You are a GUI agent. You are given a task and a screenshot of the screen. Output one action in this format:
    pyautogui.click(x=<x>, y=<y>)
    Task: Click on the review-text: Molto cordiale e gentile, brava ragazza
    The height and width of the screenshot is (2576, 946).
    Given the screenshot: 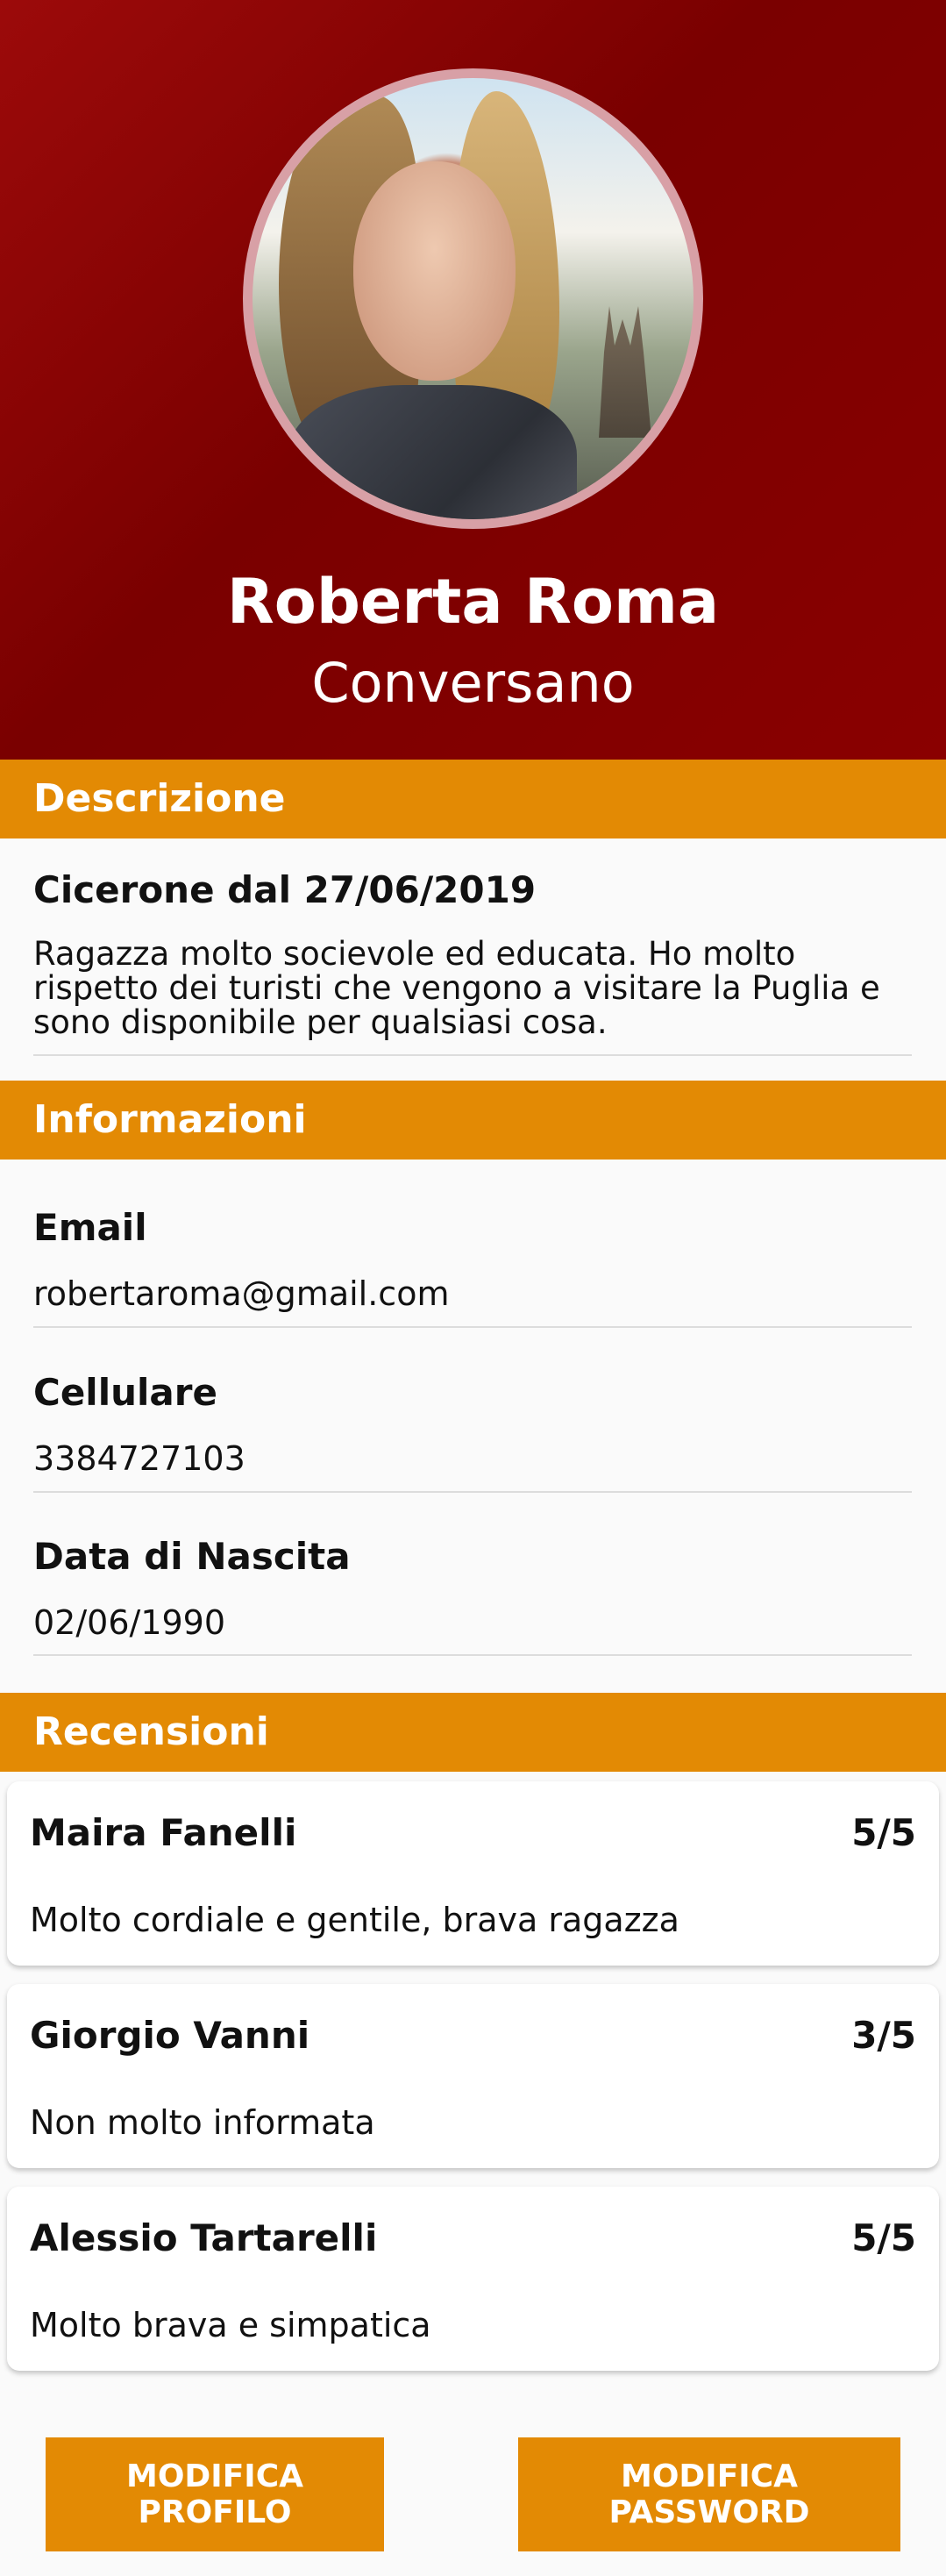 What is the action you would take?
    pyautogui.click(x=354, y=1920)
    